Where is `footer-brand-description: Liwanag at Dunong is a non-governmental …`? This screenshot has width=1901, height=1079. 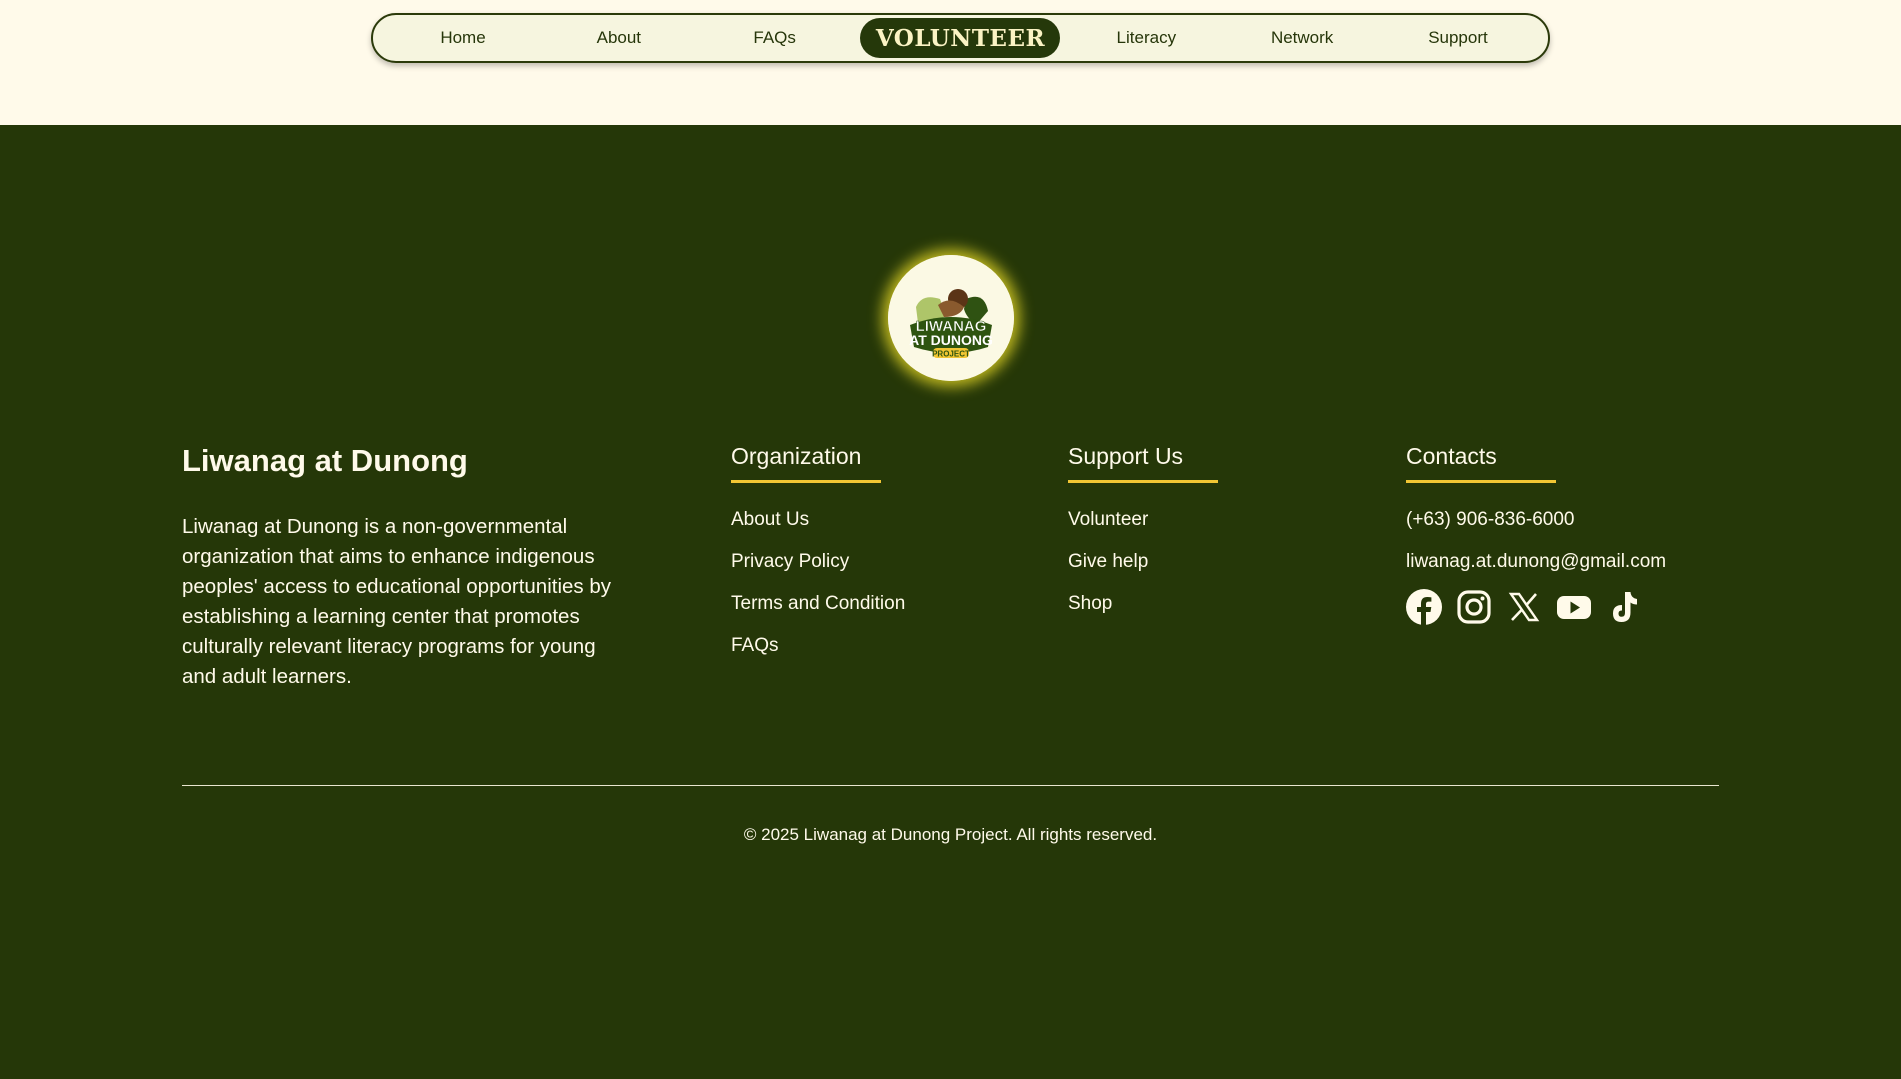
footer-brand-description: Liwanag at Dunong is a non-governmental … is located at coordinates (396, 601).